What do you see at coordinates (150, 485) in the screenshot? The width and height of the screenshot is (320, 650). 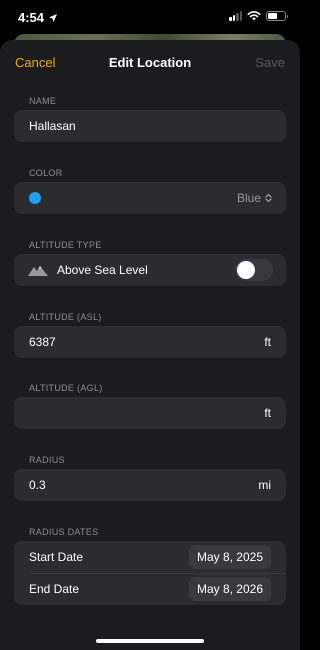 I see `radius-field: 0.3 mi` at bounding box center [150, 485].